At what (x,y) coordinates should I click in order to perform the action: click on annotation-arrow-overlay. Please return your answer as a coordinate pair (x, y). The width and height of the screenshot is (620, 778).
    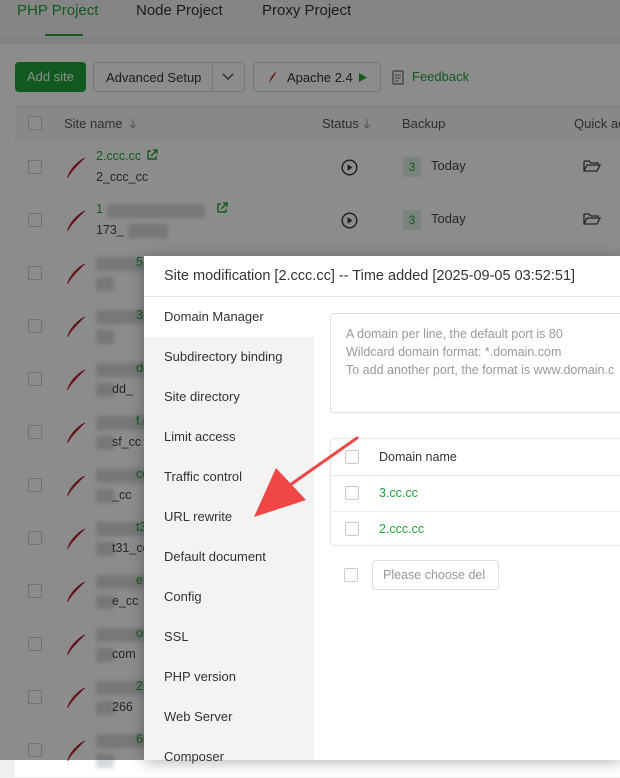
    Looking at the image, I should click on (306, 476).